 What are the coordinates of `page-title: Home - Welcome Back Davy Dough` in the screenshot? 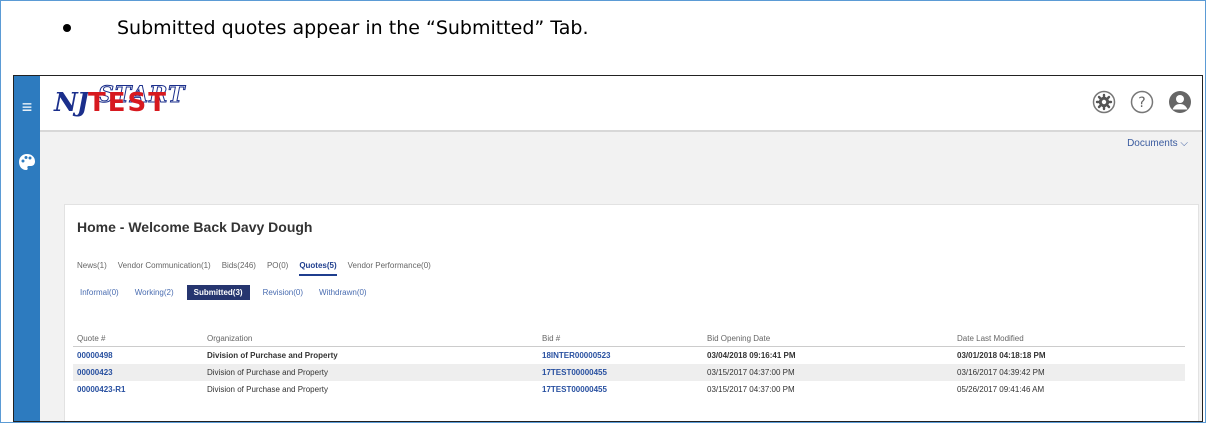 It's located at (195, 227).